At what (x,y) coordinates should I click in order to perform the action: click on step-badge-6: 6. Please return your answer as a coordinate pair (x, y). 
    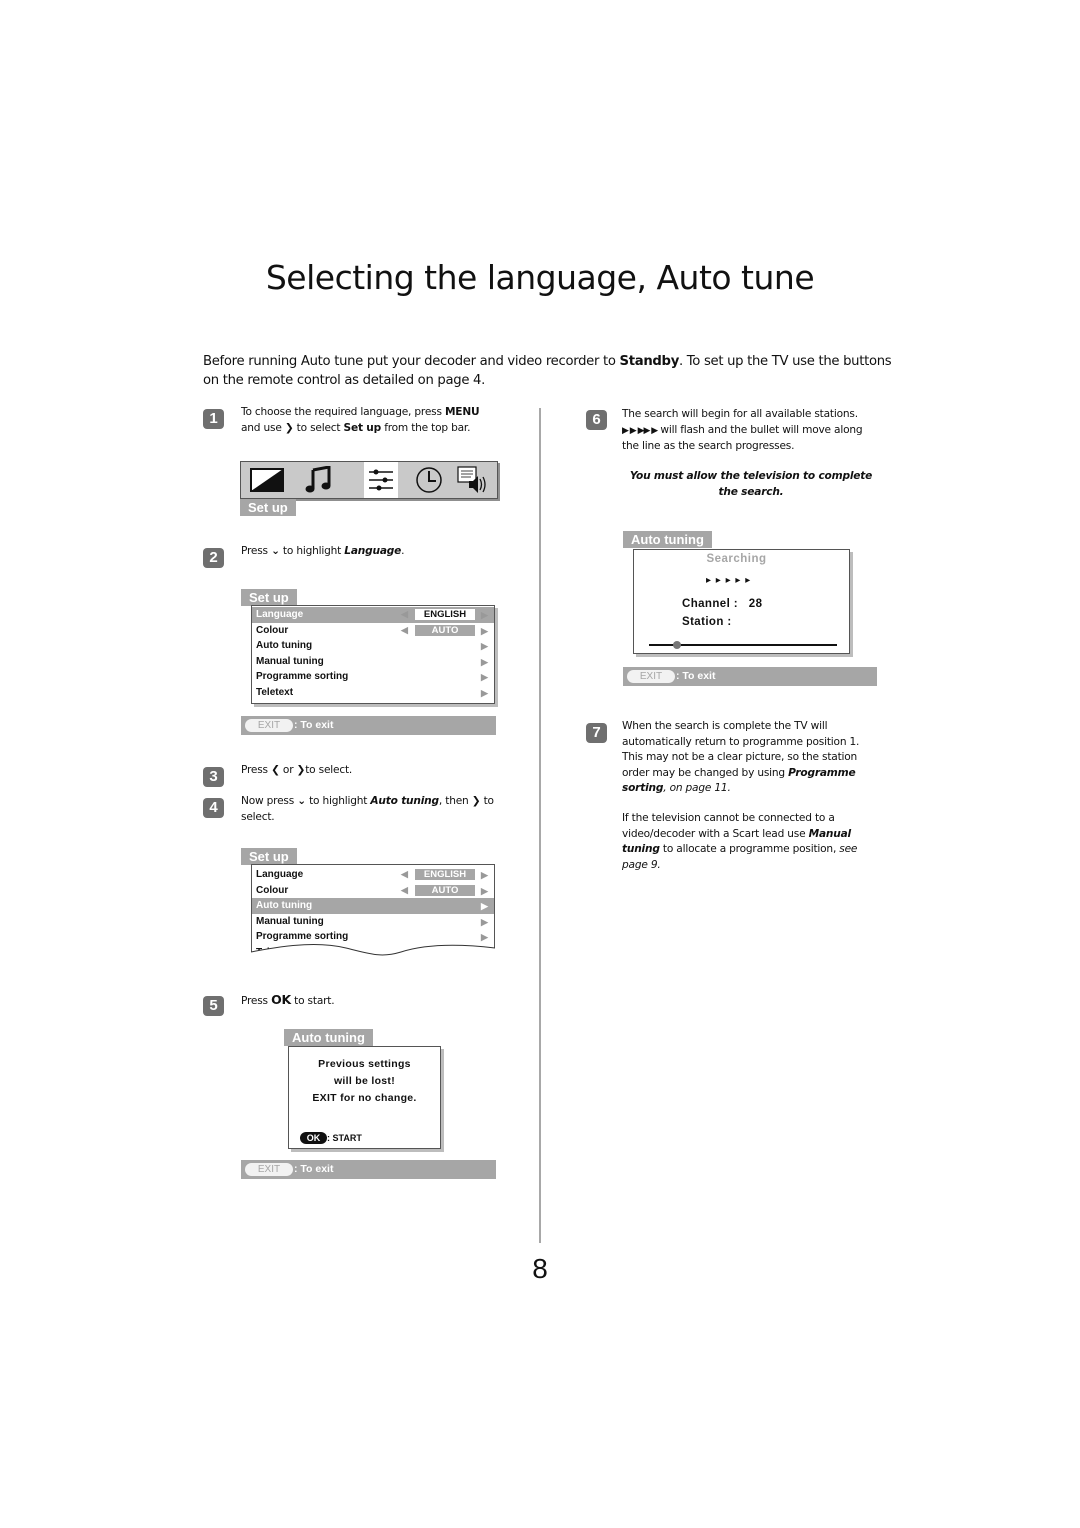
    Looking at the image, I should click on (596, 420).